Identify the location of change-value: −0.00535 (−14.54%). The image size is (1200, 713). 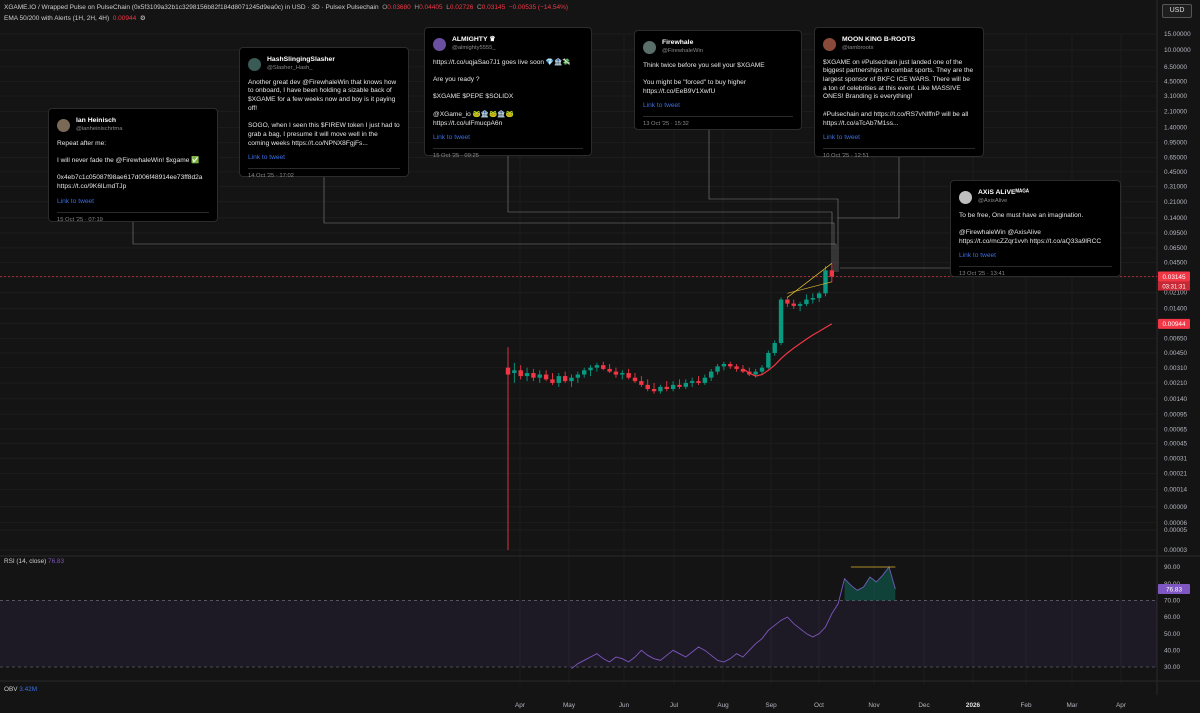
(538, 7).